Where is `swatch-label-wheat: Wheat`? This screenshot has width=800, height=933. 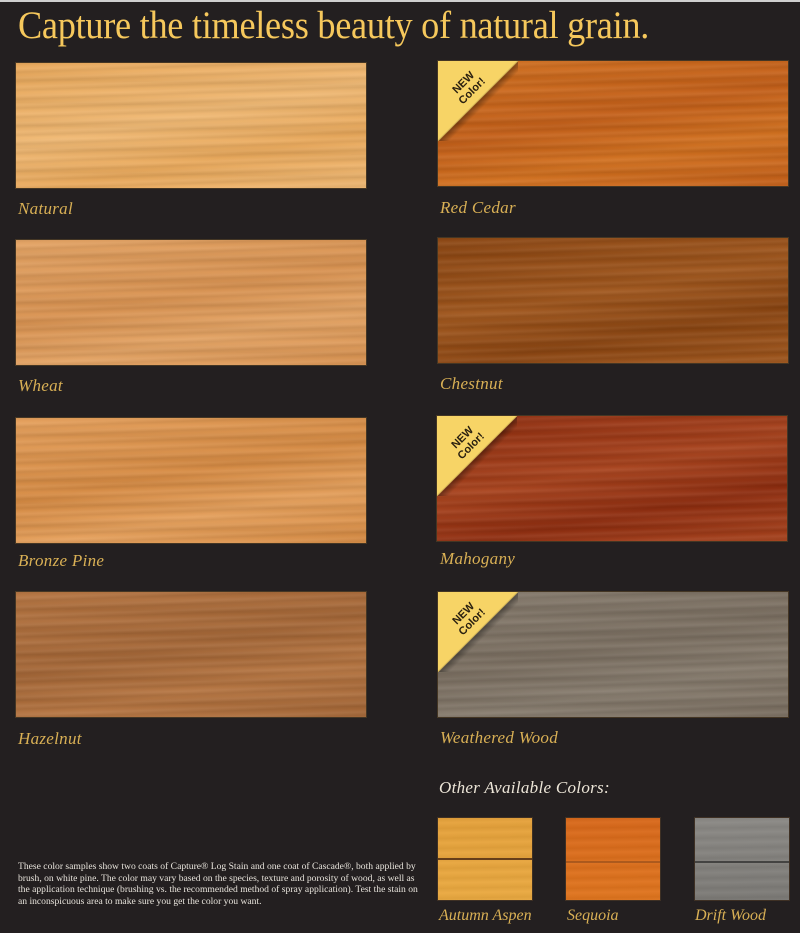 swatch-label-wheat: Wheat is located at coordinates (40, 385).